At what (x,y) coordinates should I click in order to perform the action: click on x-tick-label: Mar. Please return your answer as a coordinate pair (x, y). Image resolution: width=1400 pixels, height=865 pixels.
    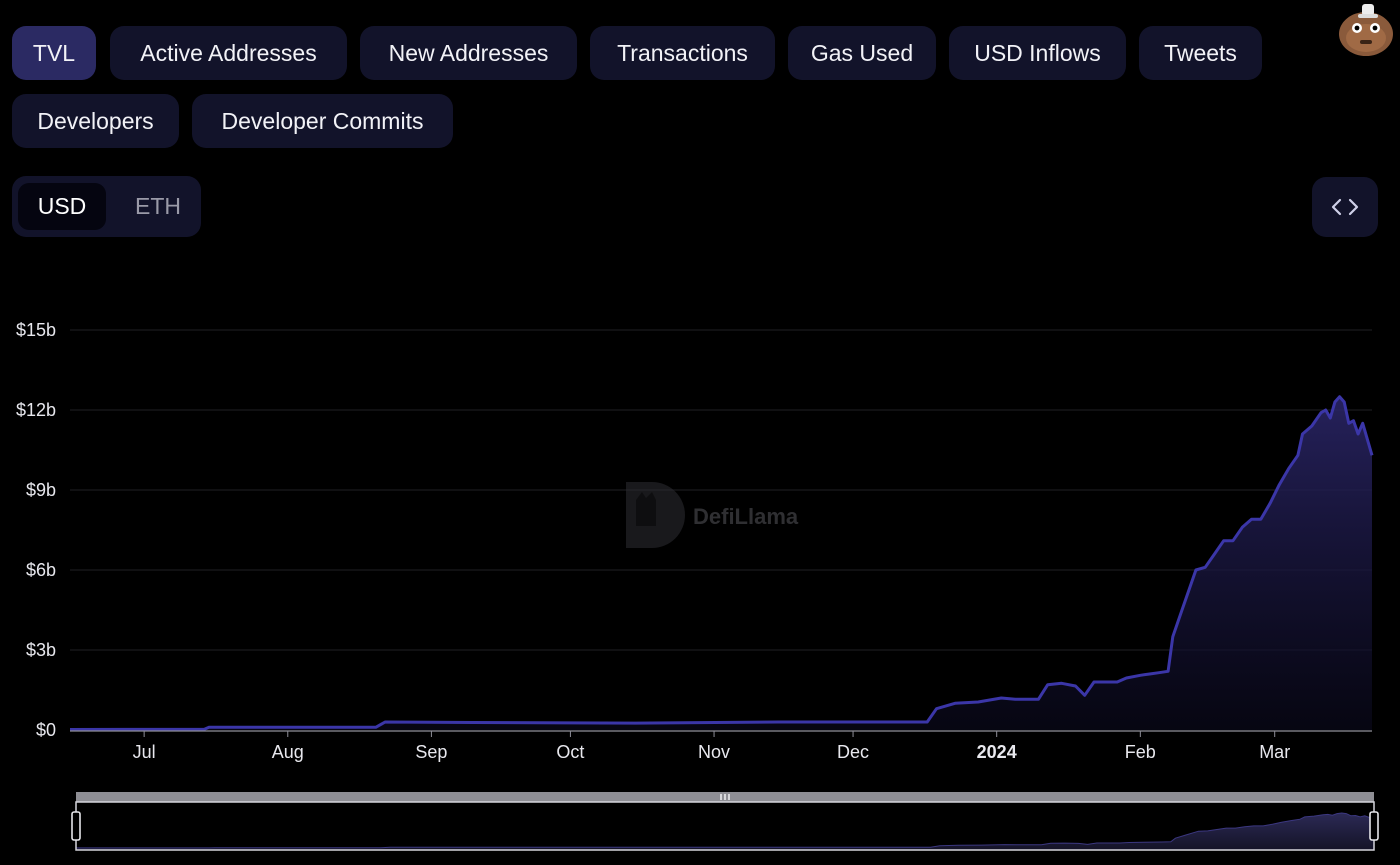
    Looking at the image, I should click on (1274, 752).